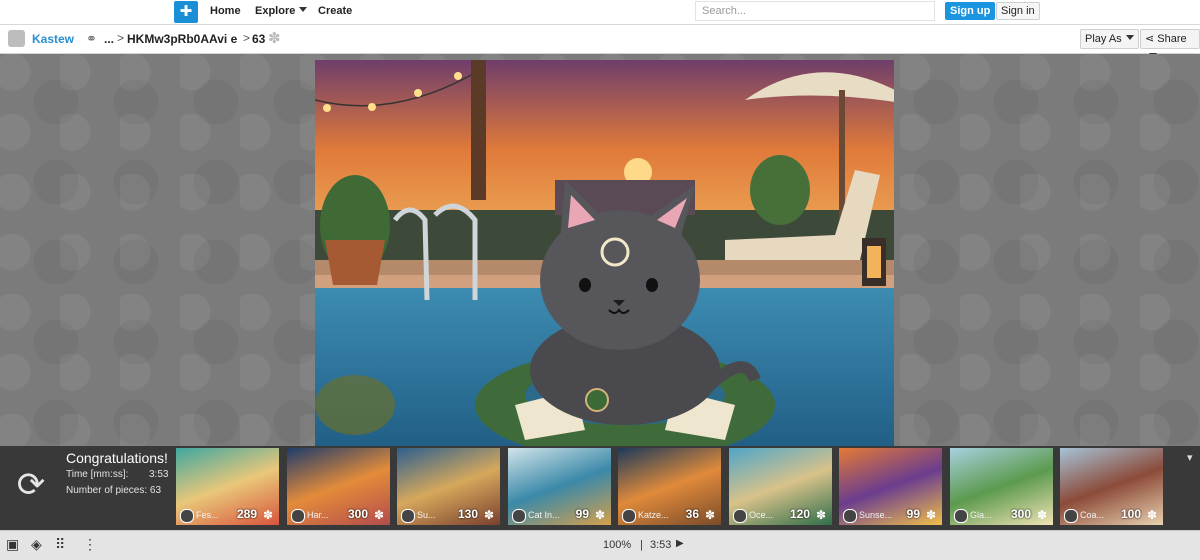  I want to click on site-logo-icon: ✚, so click(186, 12).